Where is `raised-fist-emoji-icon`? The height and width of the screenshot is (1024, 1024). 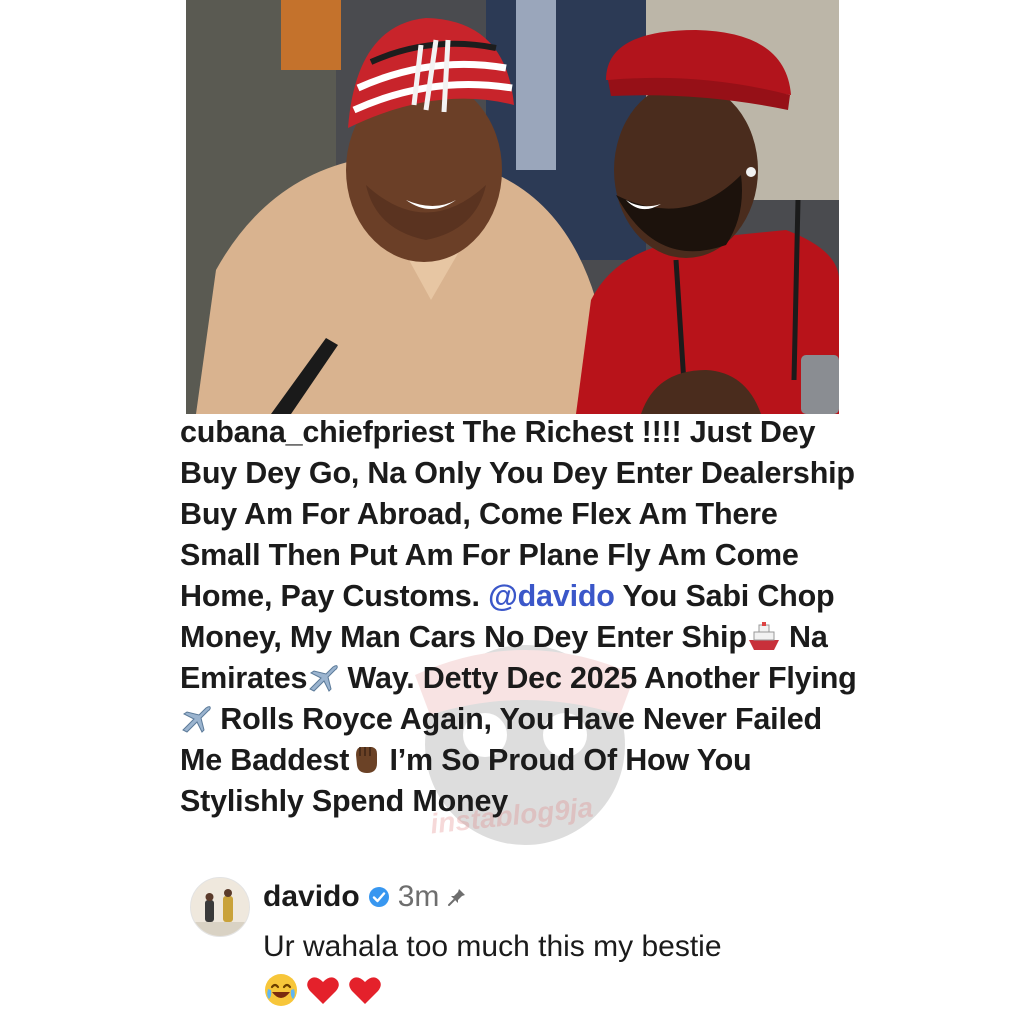 raised-fist-emoji-icon is located at coordinates (367, 760).